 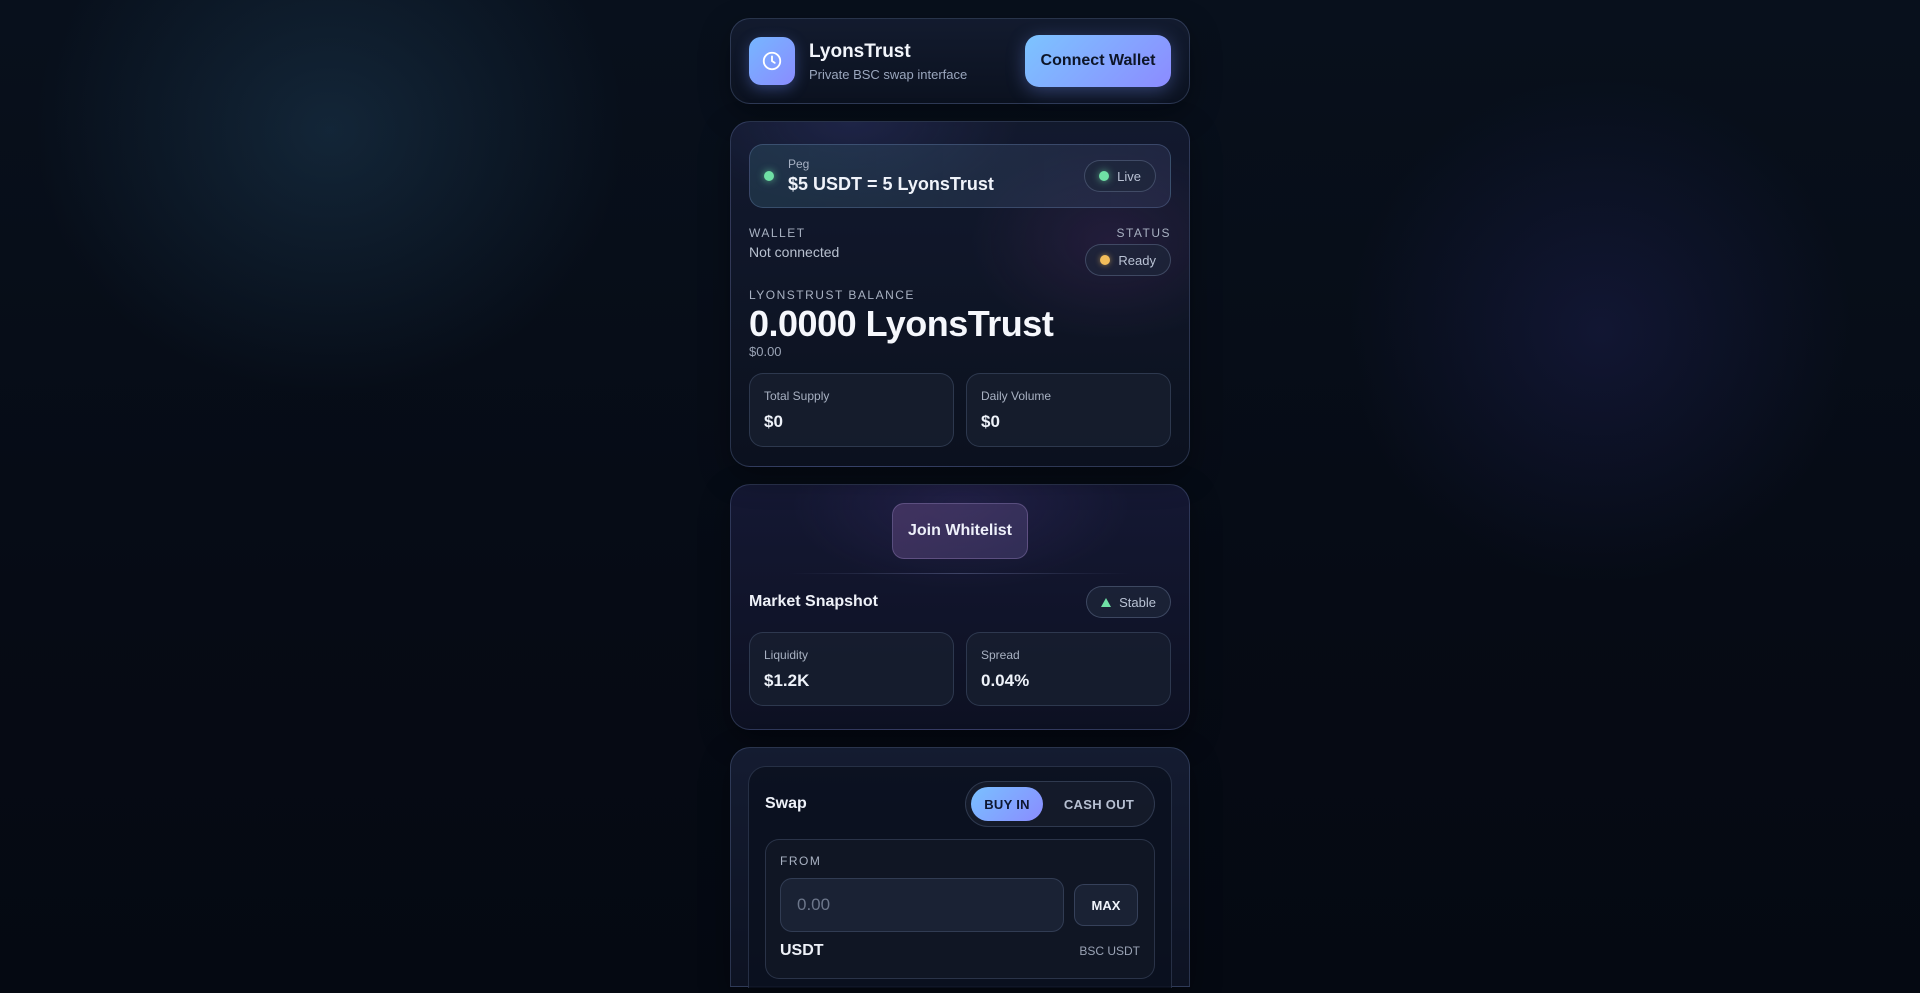 I want to click on wallet-block: WALLET Not connected, so click(x=794, y=251).